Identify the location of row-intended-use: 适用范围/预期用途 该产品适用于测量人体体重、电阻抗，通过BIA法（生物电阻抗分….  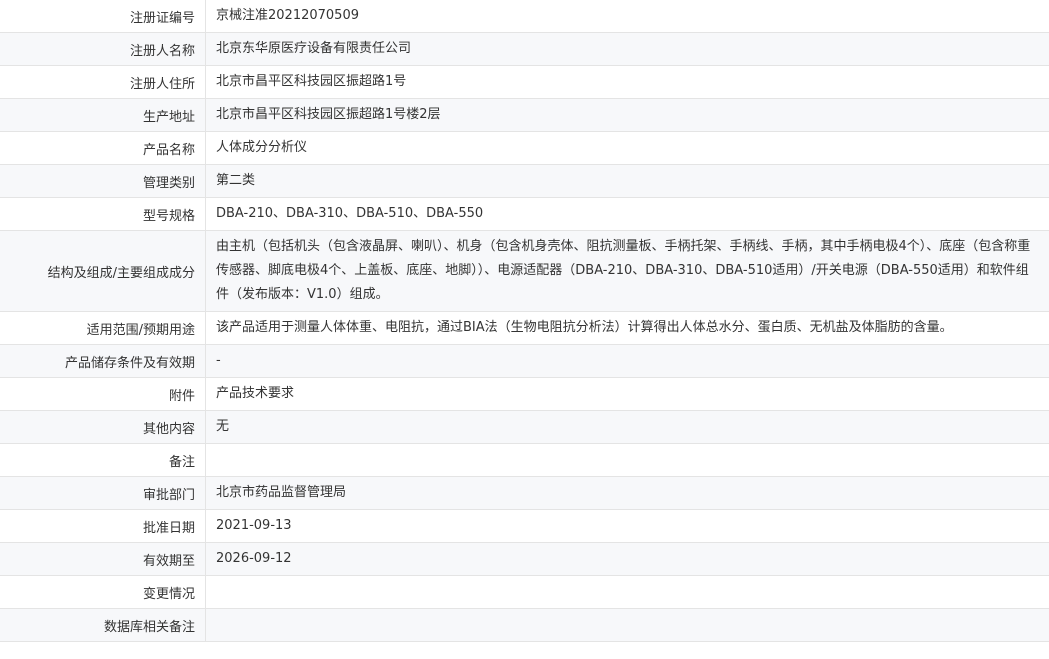
(524, 328).